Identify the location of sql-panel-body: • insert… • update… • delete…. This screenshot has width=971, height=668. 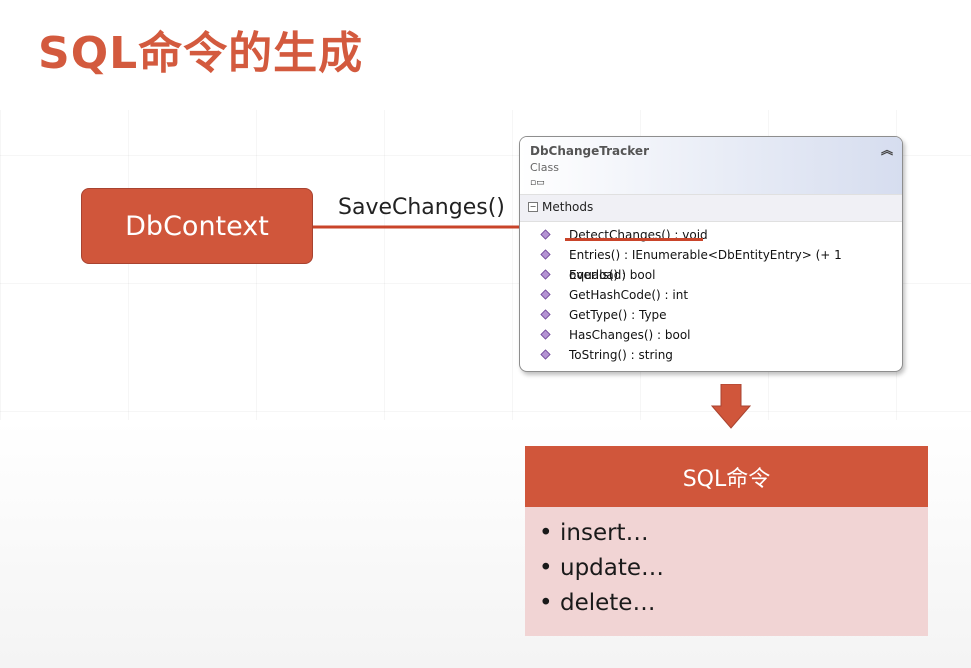
(726, 571).